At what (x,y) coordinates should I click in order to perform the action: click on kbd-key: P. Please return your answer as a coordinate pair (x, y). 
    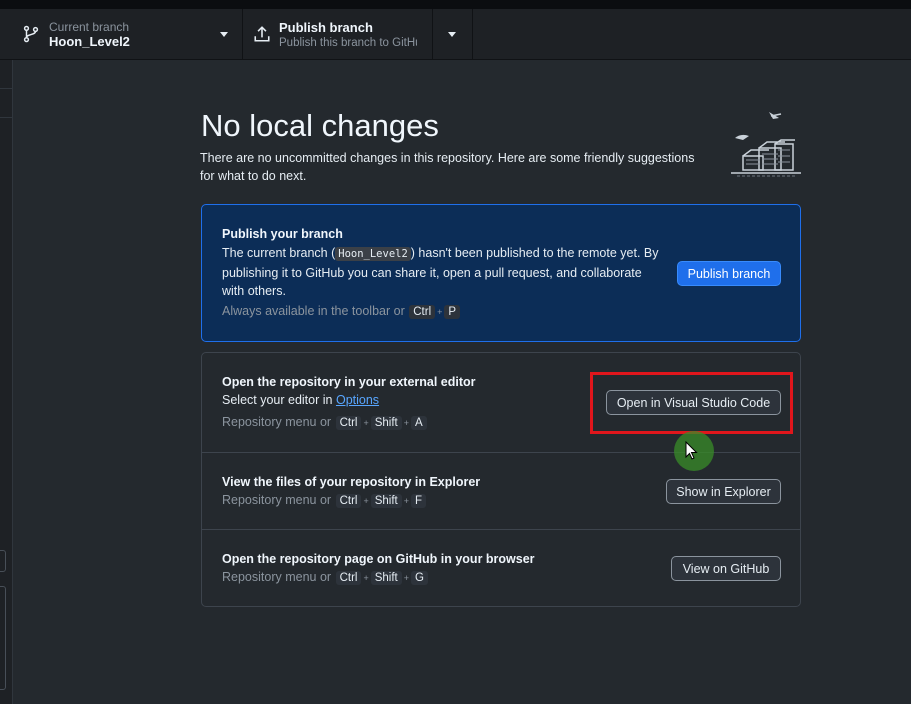
    Looking at the image, I should click on (452, 312).